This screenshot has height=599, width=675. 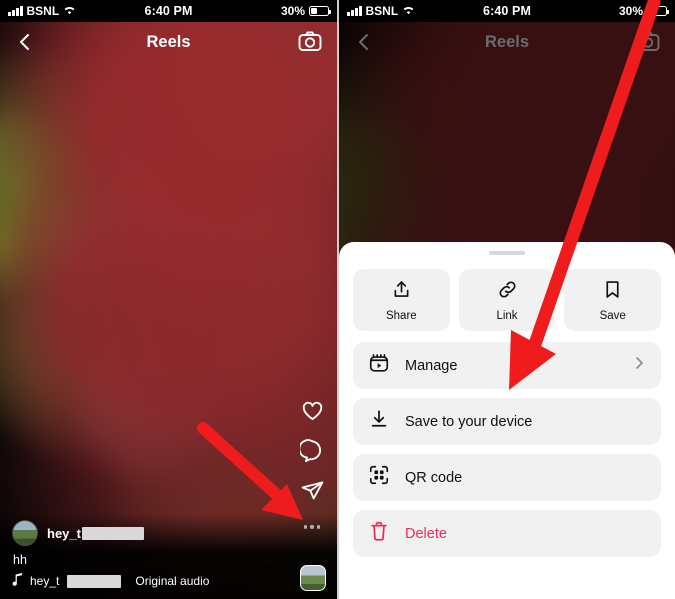 I want to click on share-up-arrow-icon, so click(x=401, y=292).